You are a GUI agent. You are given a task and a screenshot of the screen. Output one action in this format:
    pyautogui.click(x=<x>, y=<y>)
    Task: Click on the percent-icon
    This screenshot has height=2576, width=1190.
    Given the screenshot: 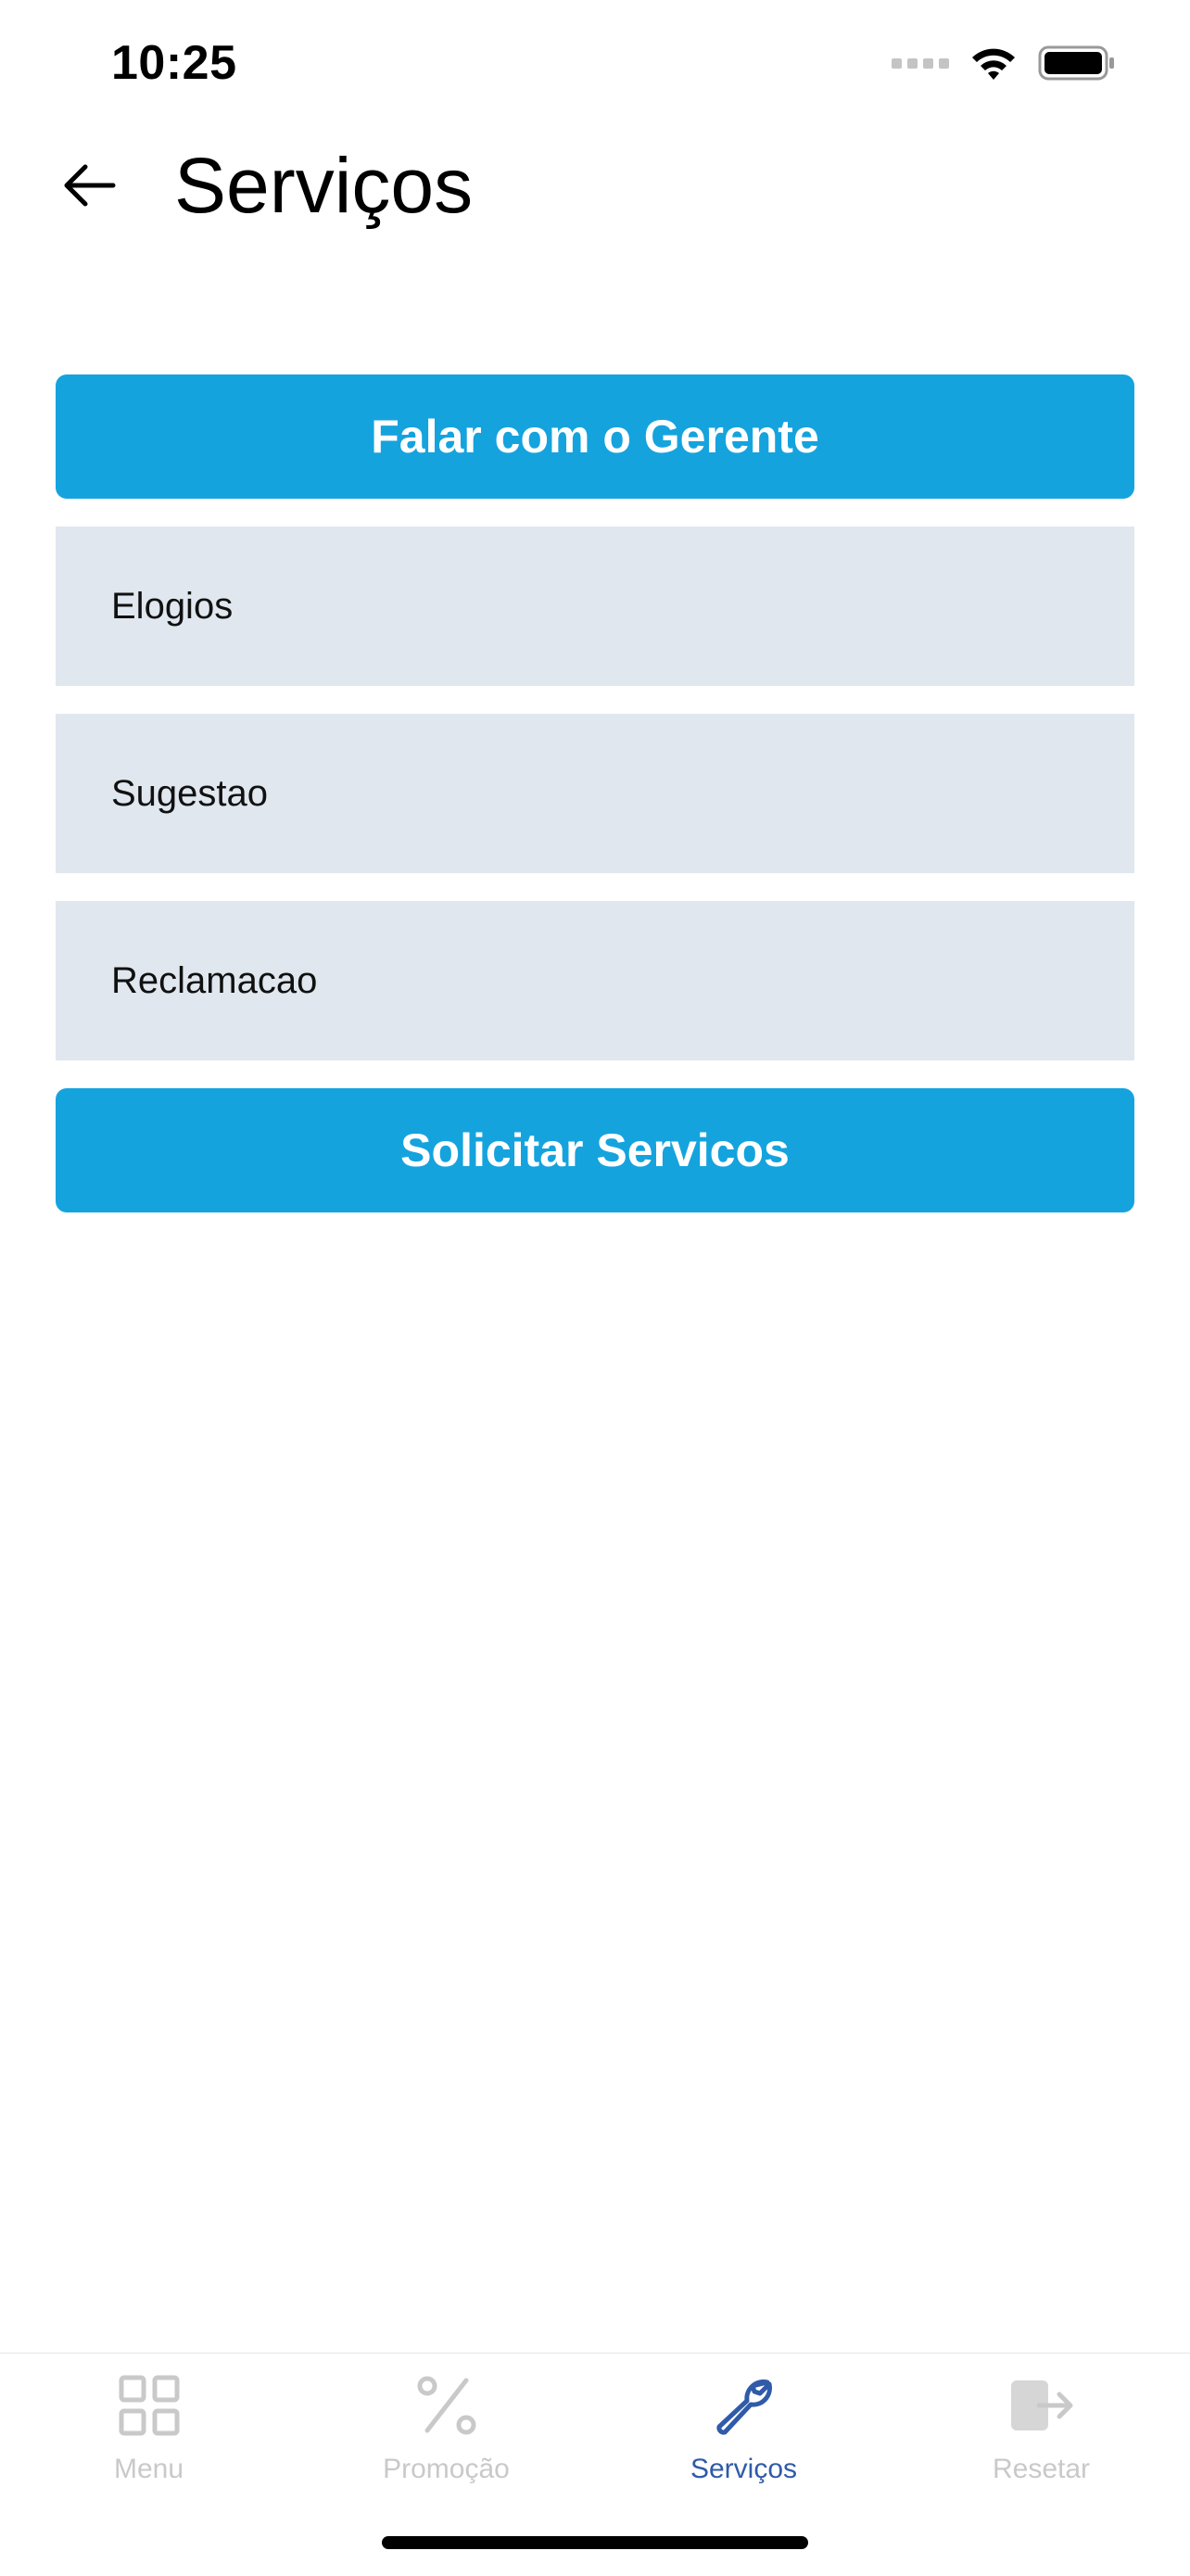 What is the action you would take?
    pyautogui.click(x=447, y=2405)
    